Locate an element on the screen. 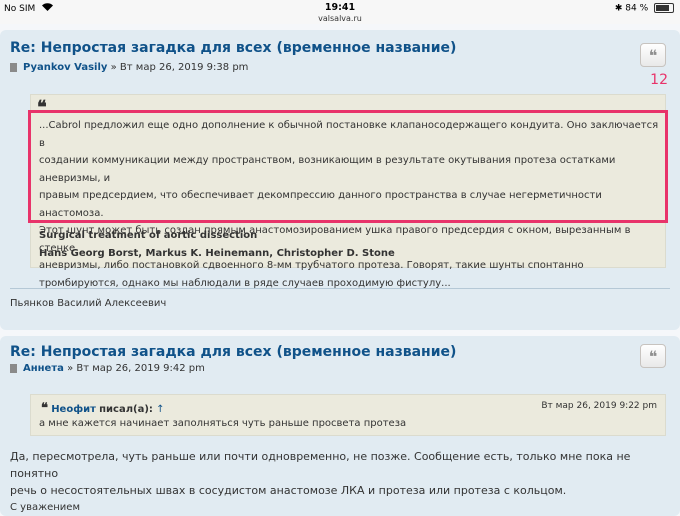 The height and width of the screenshot is (516, 680). status-right: ✱ 84 % is located at coordinates (644, 8).